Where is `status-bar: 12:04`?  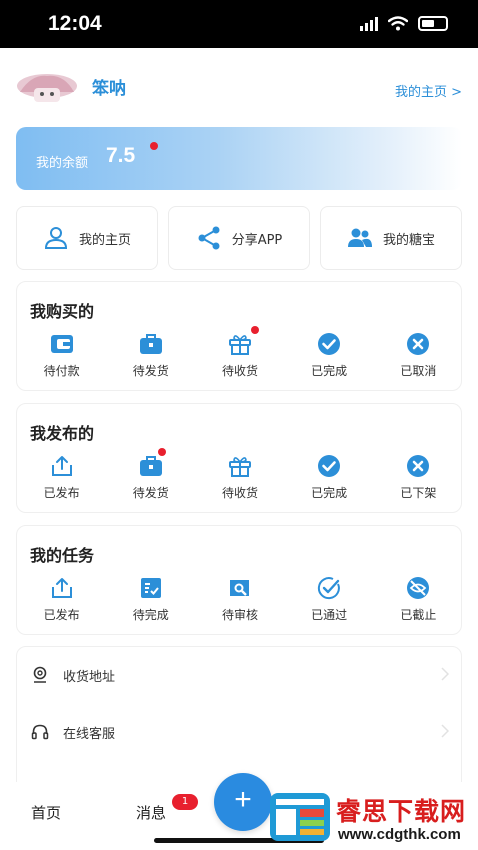 status-bar: 12:04 is located at coordinates (239, 24).